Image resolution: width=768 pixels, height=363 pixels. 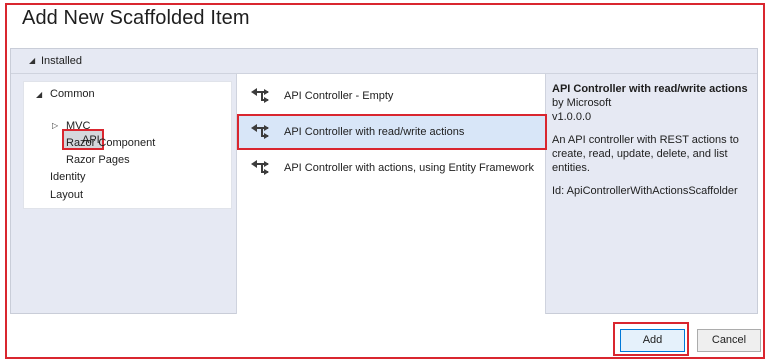 What do you see at coordinates (72, 94) in the screenshot?
I see `tree-item-label: Common` at bounding box center [72, 94].